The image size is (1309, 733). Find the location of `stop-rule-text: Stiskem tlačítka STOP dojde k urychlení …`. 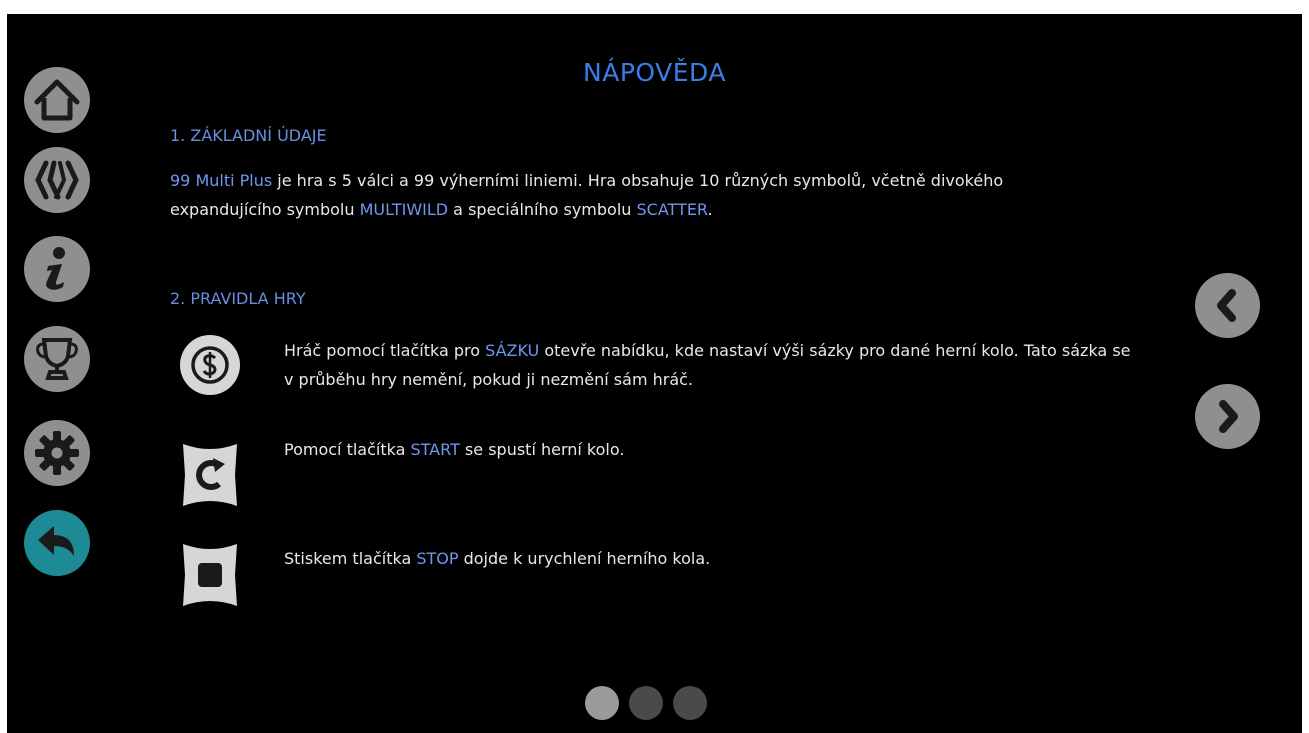

stop-rule-text: Stiskem tlačítka STOP dojde k urychlení … is located at coordinates (634, 558).